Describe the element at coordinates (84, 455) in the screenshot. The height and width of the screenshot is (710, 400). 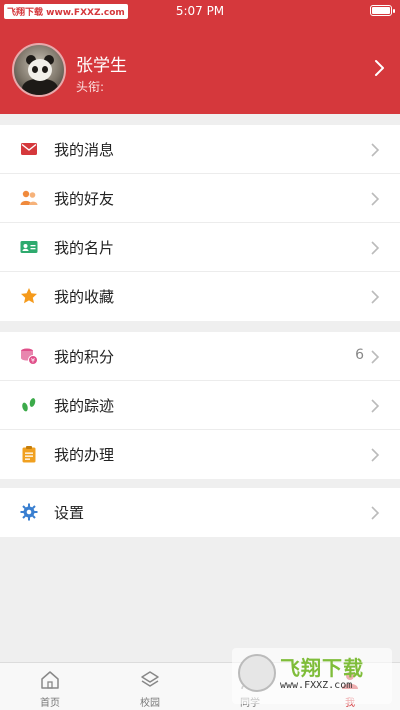
I see `menu-item-label: 我的办理` at that location.